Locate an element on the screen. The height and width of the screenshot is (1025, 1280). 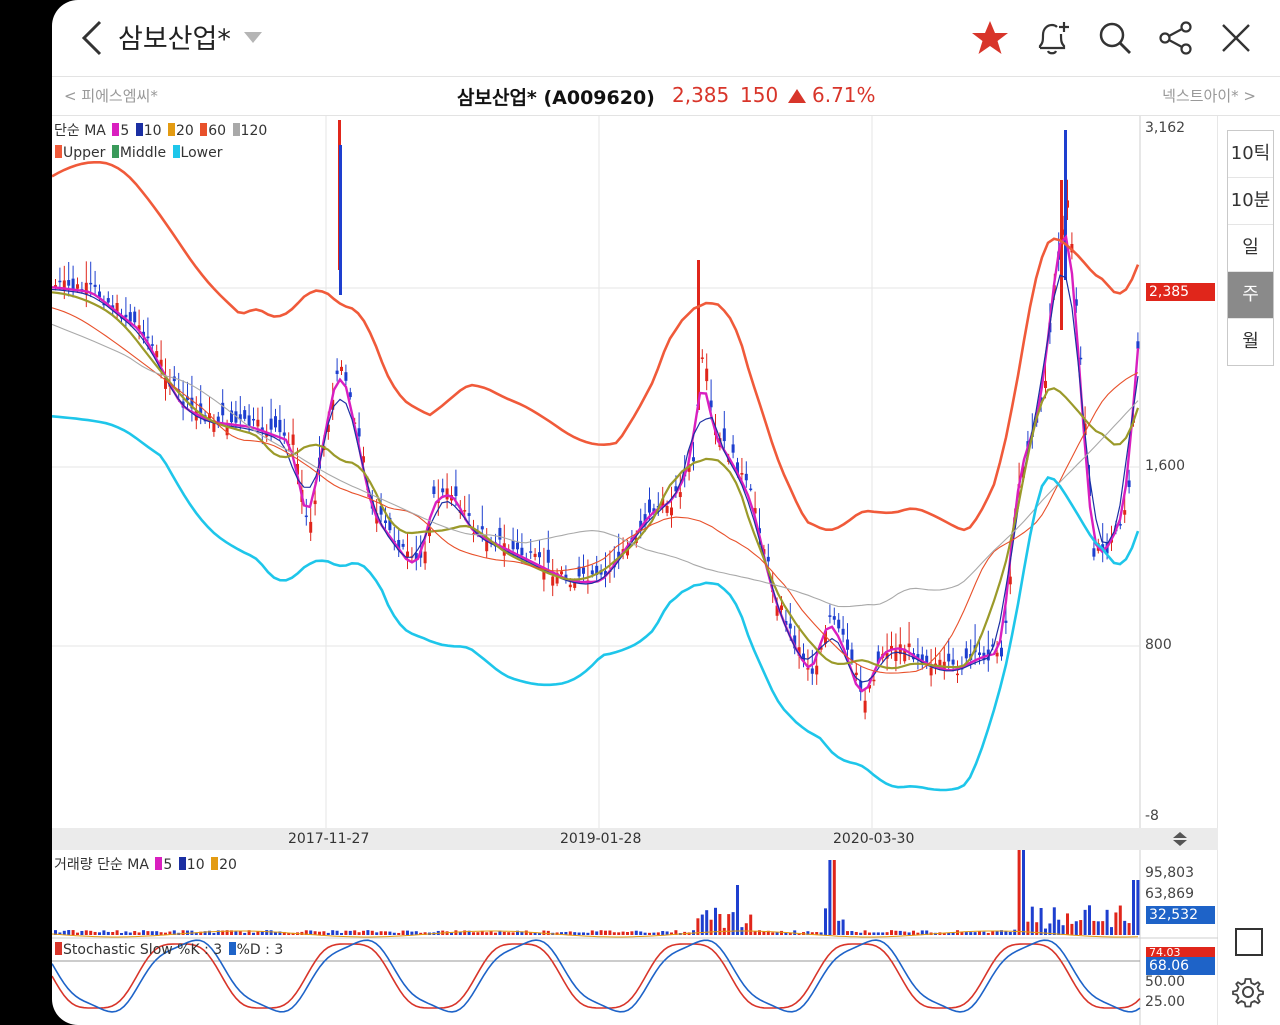
star-icon is located at coordinates (990, 38).